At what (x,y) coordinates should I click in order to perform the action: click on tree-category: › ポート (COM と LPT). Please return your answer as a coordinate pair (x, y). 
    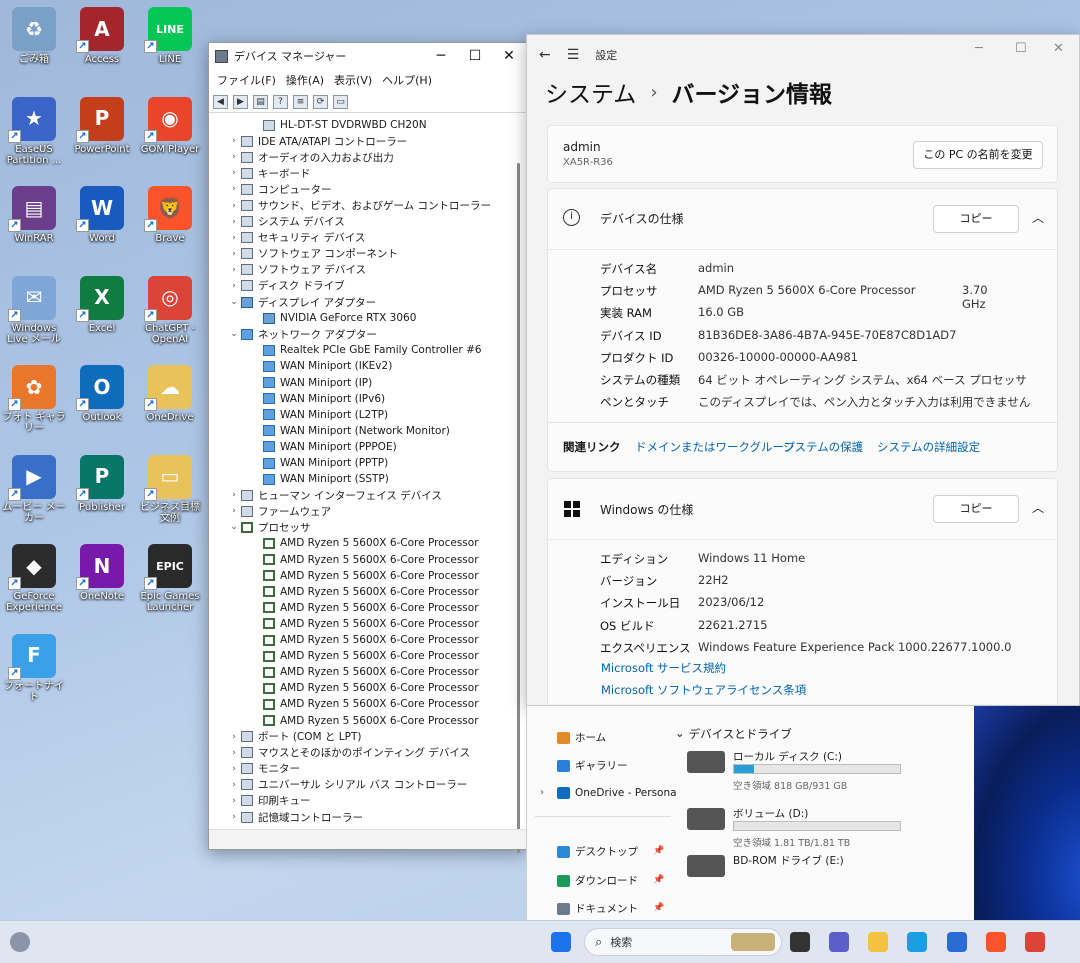
    Looking at the image, I should click on (363, 737).